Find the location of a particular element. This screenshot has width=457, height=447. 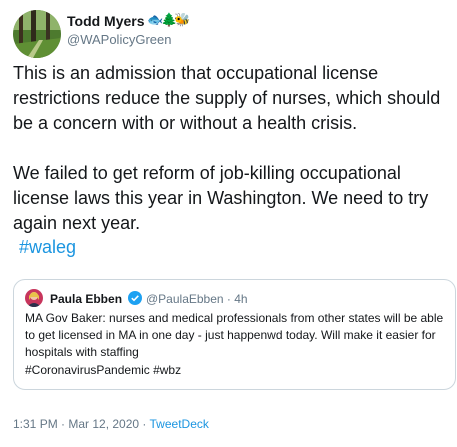

tweet-meta: 1:31 PM · Mar 12, 2020 · TweetDeck is located at coordinates (111, 424).